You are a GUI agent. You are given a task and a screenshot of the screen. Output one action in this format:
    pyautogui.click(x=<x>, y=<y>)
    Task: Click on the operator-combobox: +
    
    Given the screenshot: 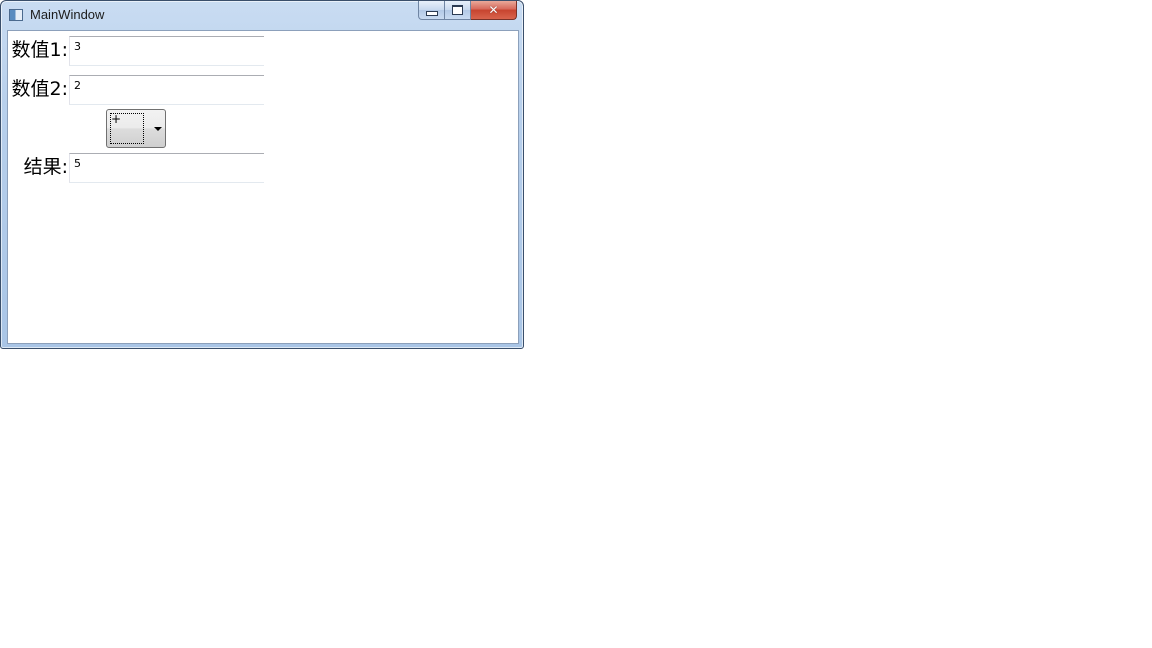 What is the action you would take?
    pyautogui.click(x=136, y=128)
    